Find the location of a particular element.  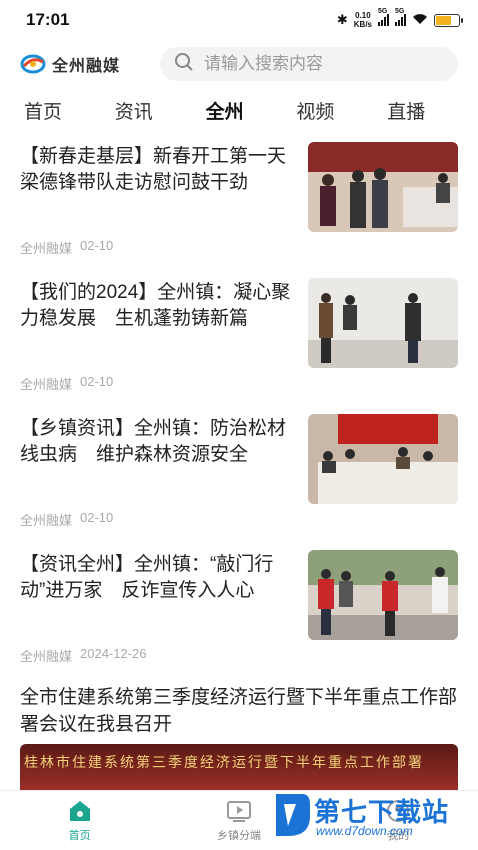

tab-news: 资讯 is located at coordinates (160, 110).